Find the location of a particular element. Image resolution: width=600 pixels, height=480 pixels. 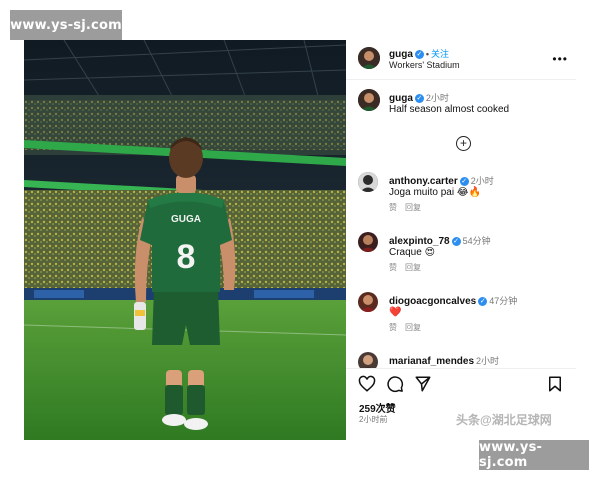

heart-icon is located at coordinates (367, 384).